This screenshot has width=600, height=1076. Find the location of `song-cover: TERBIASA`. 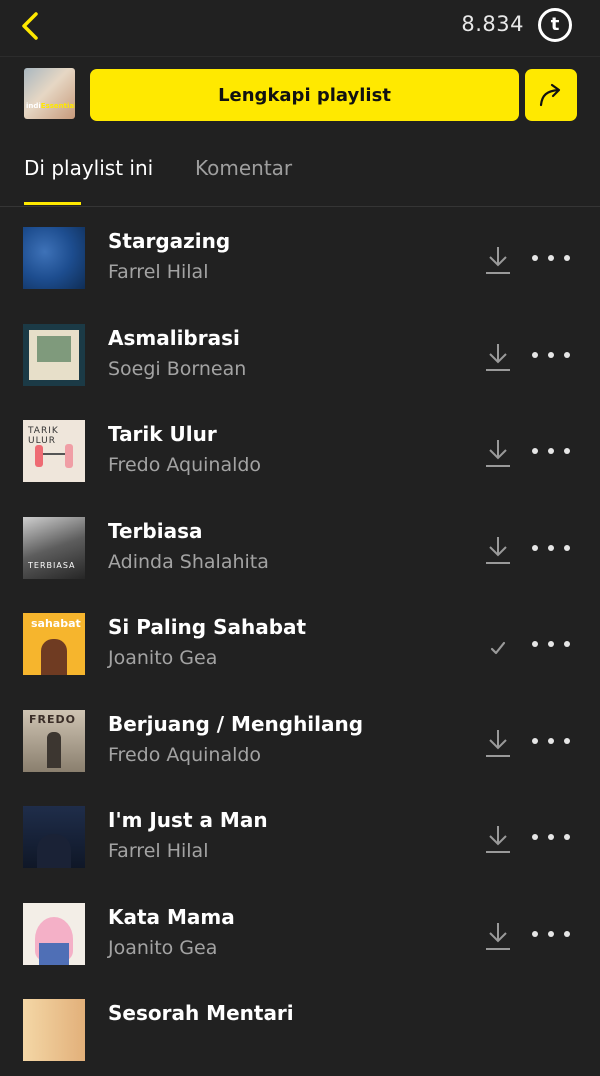

song-cover: TERBIASA is located at coordinates (54, 547).